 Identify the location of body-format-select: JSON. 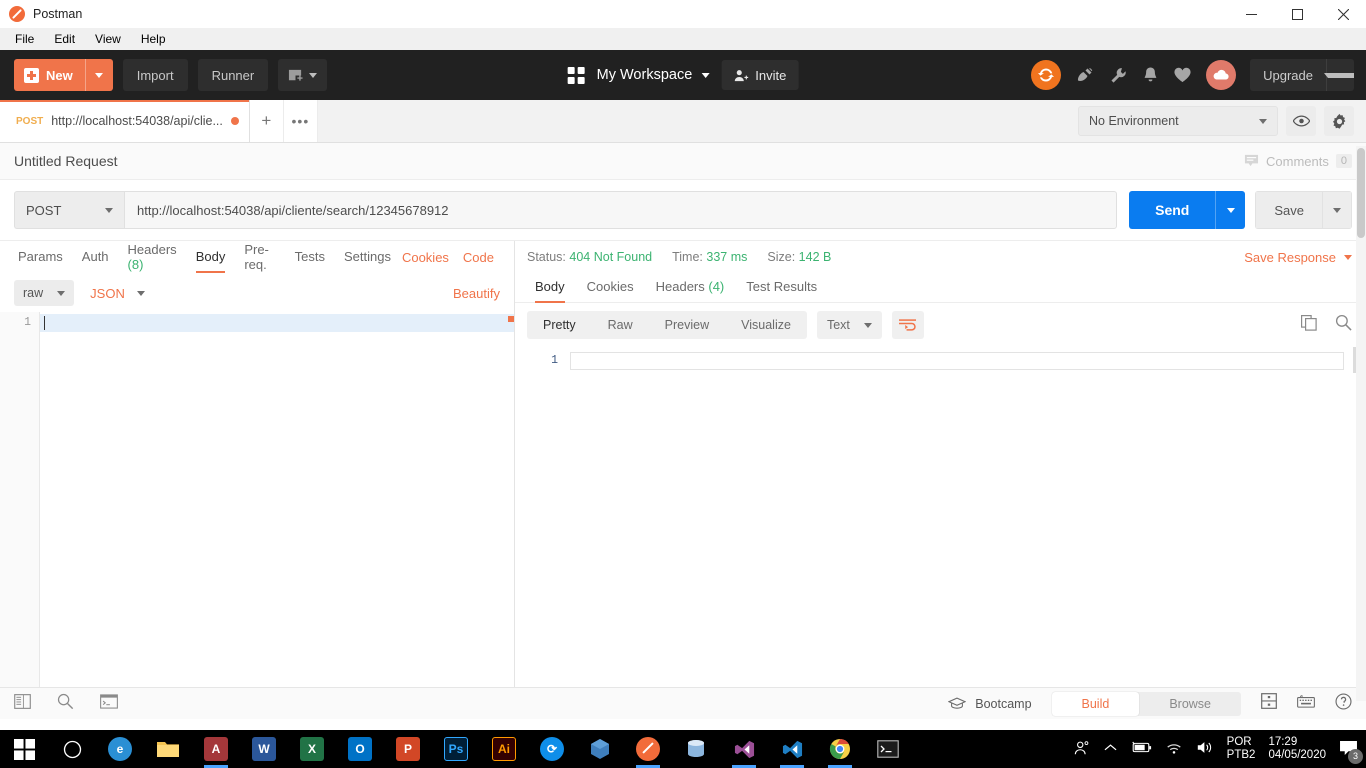
(117, 293).